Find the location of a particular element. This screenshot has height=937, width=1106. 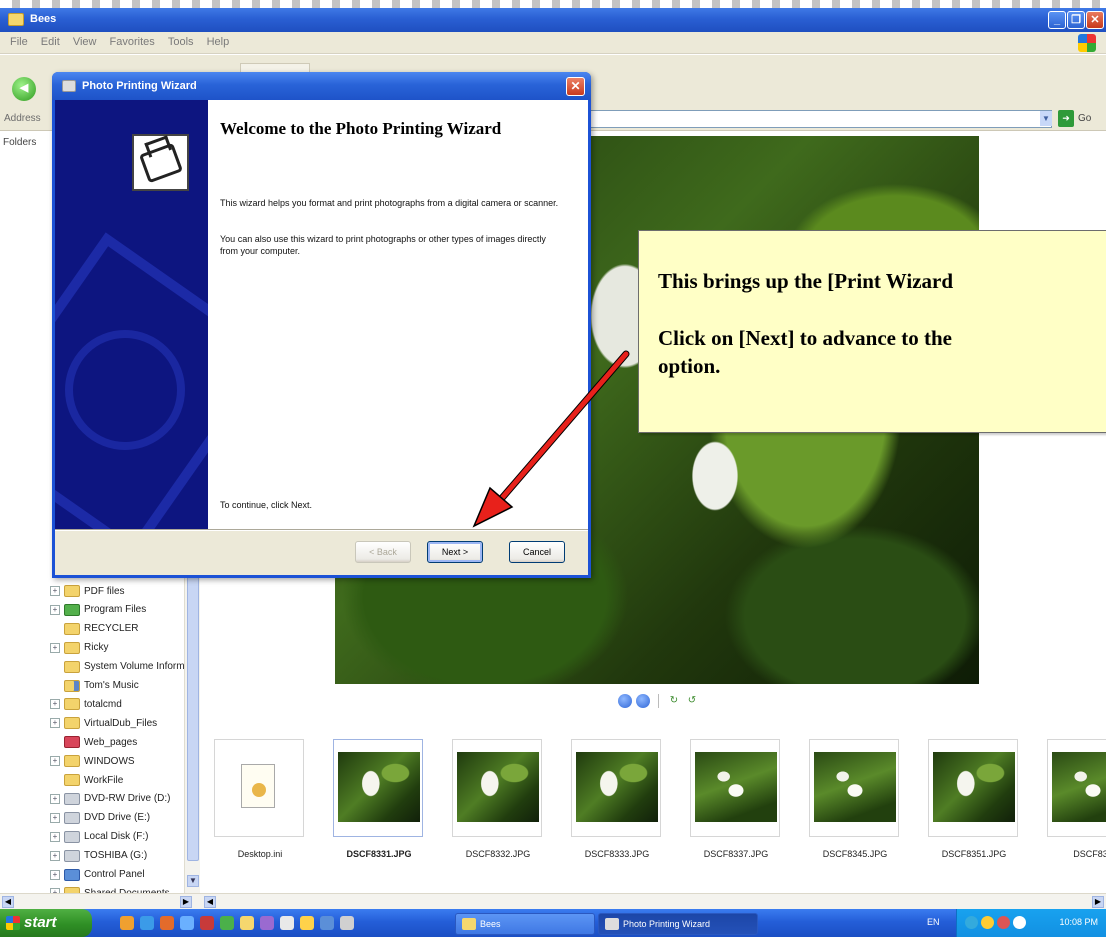

thumbnail-item: DSCF835 is located at coordinates (1074, 801).